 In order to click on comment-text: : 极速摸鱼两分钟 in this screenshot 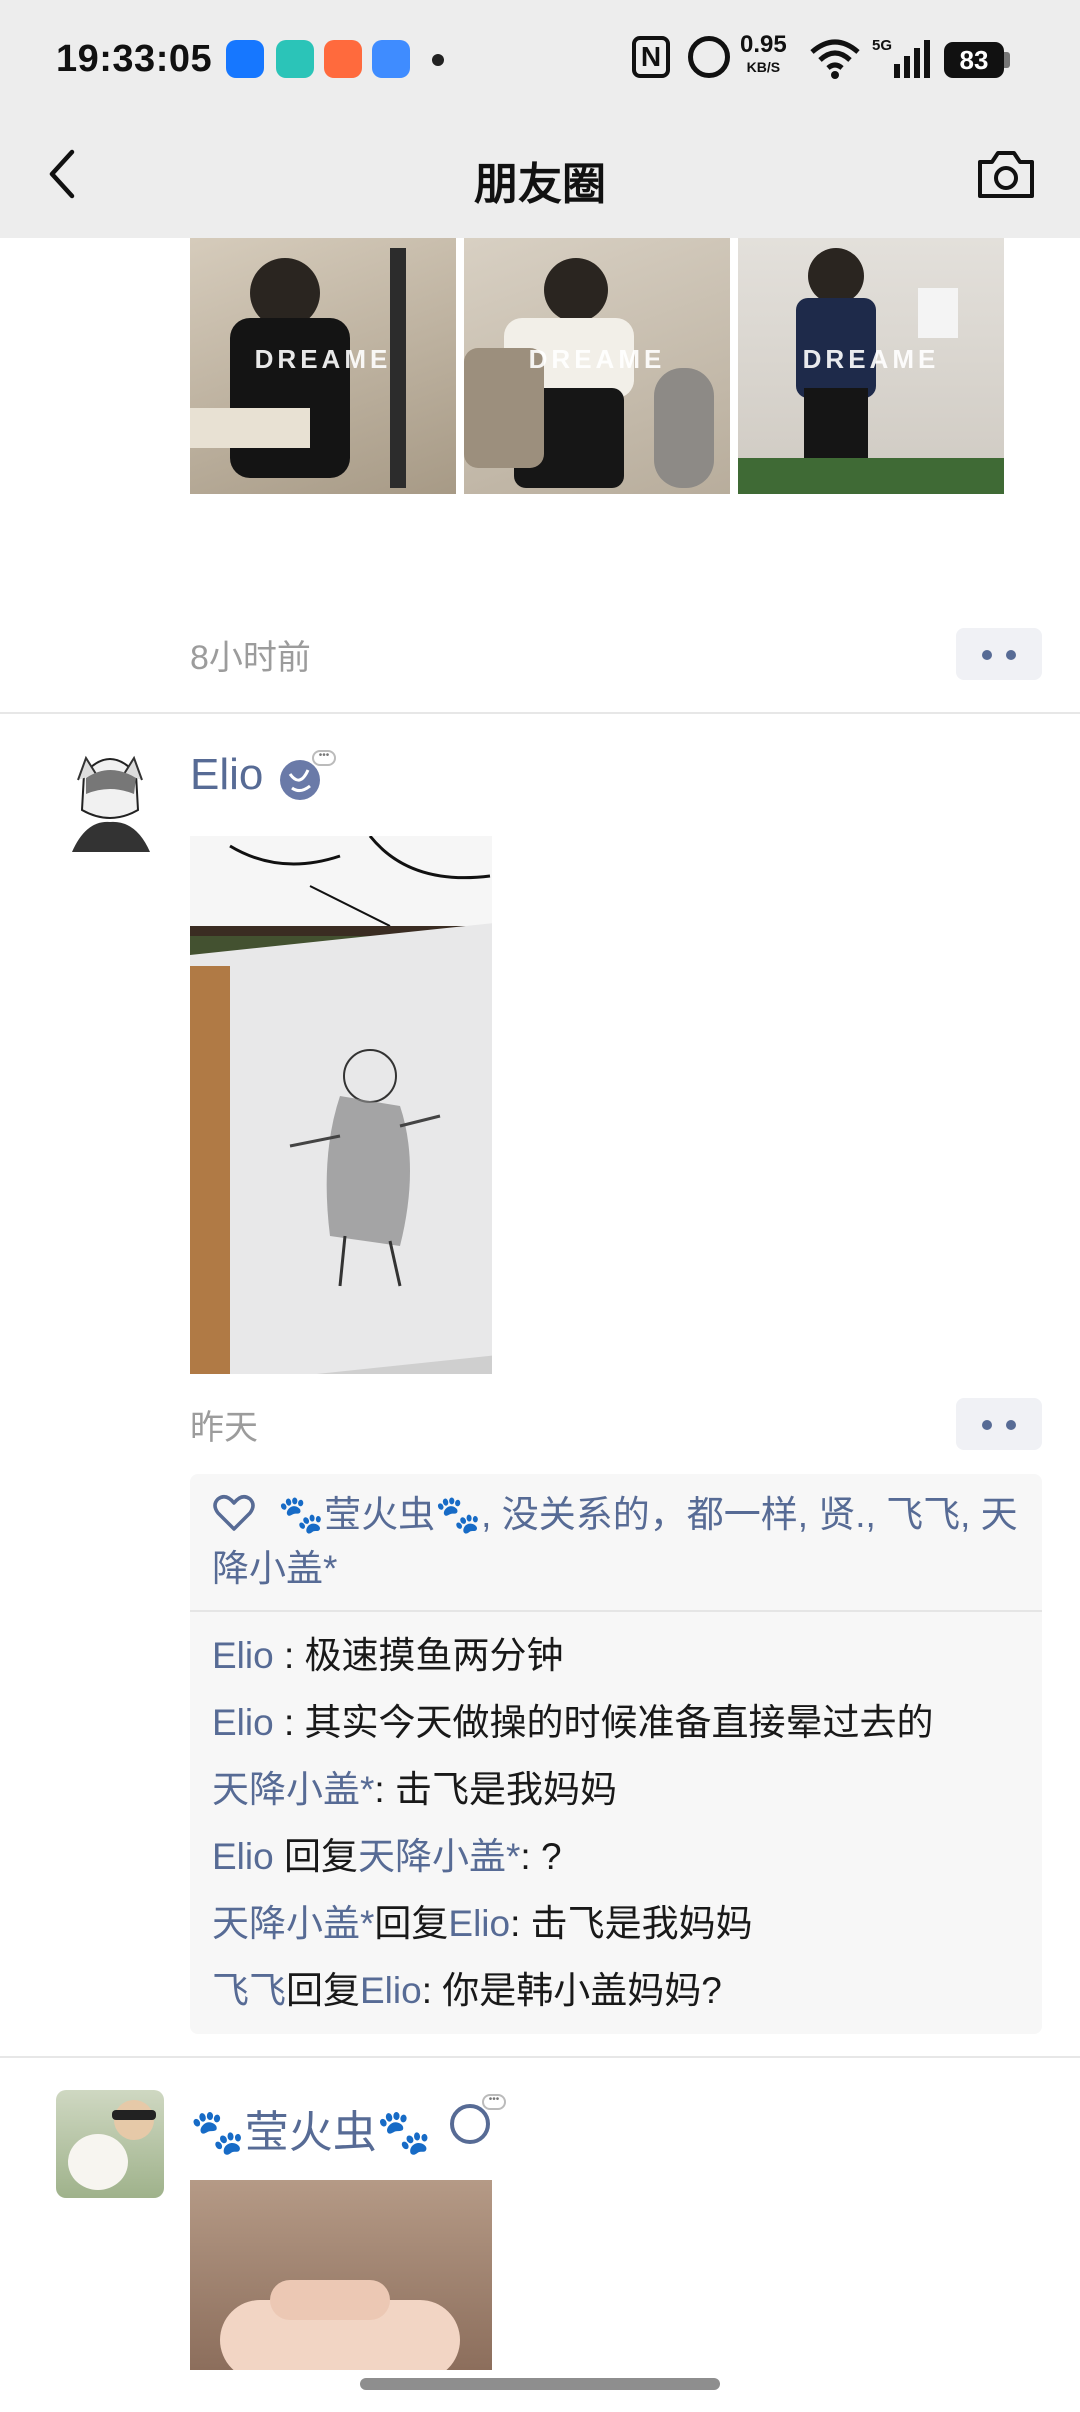, I will do `click(418, 1655)`.